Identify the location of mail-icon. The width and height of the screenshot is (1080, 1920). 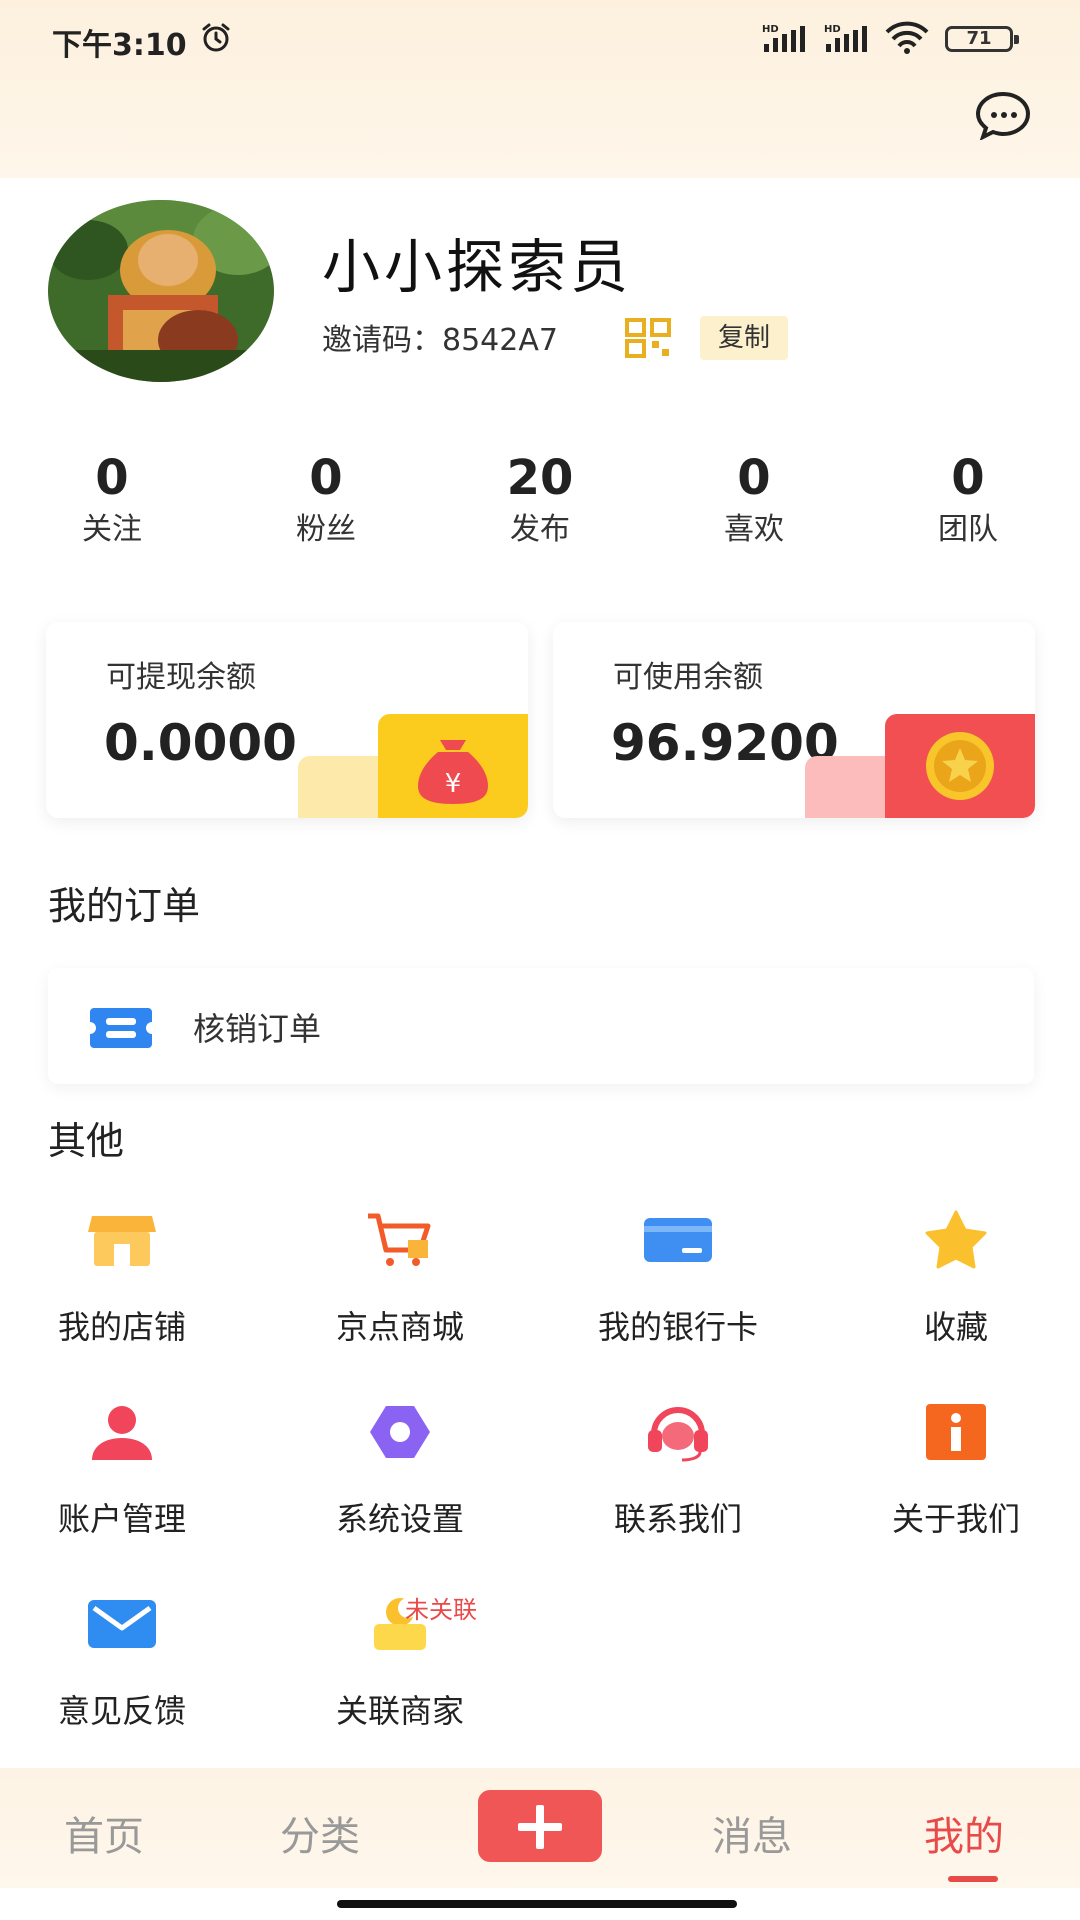
(122, 1624).